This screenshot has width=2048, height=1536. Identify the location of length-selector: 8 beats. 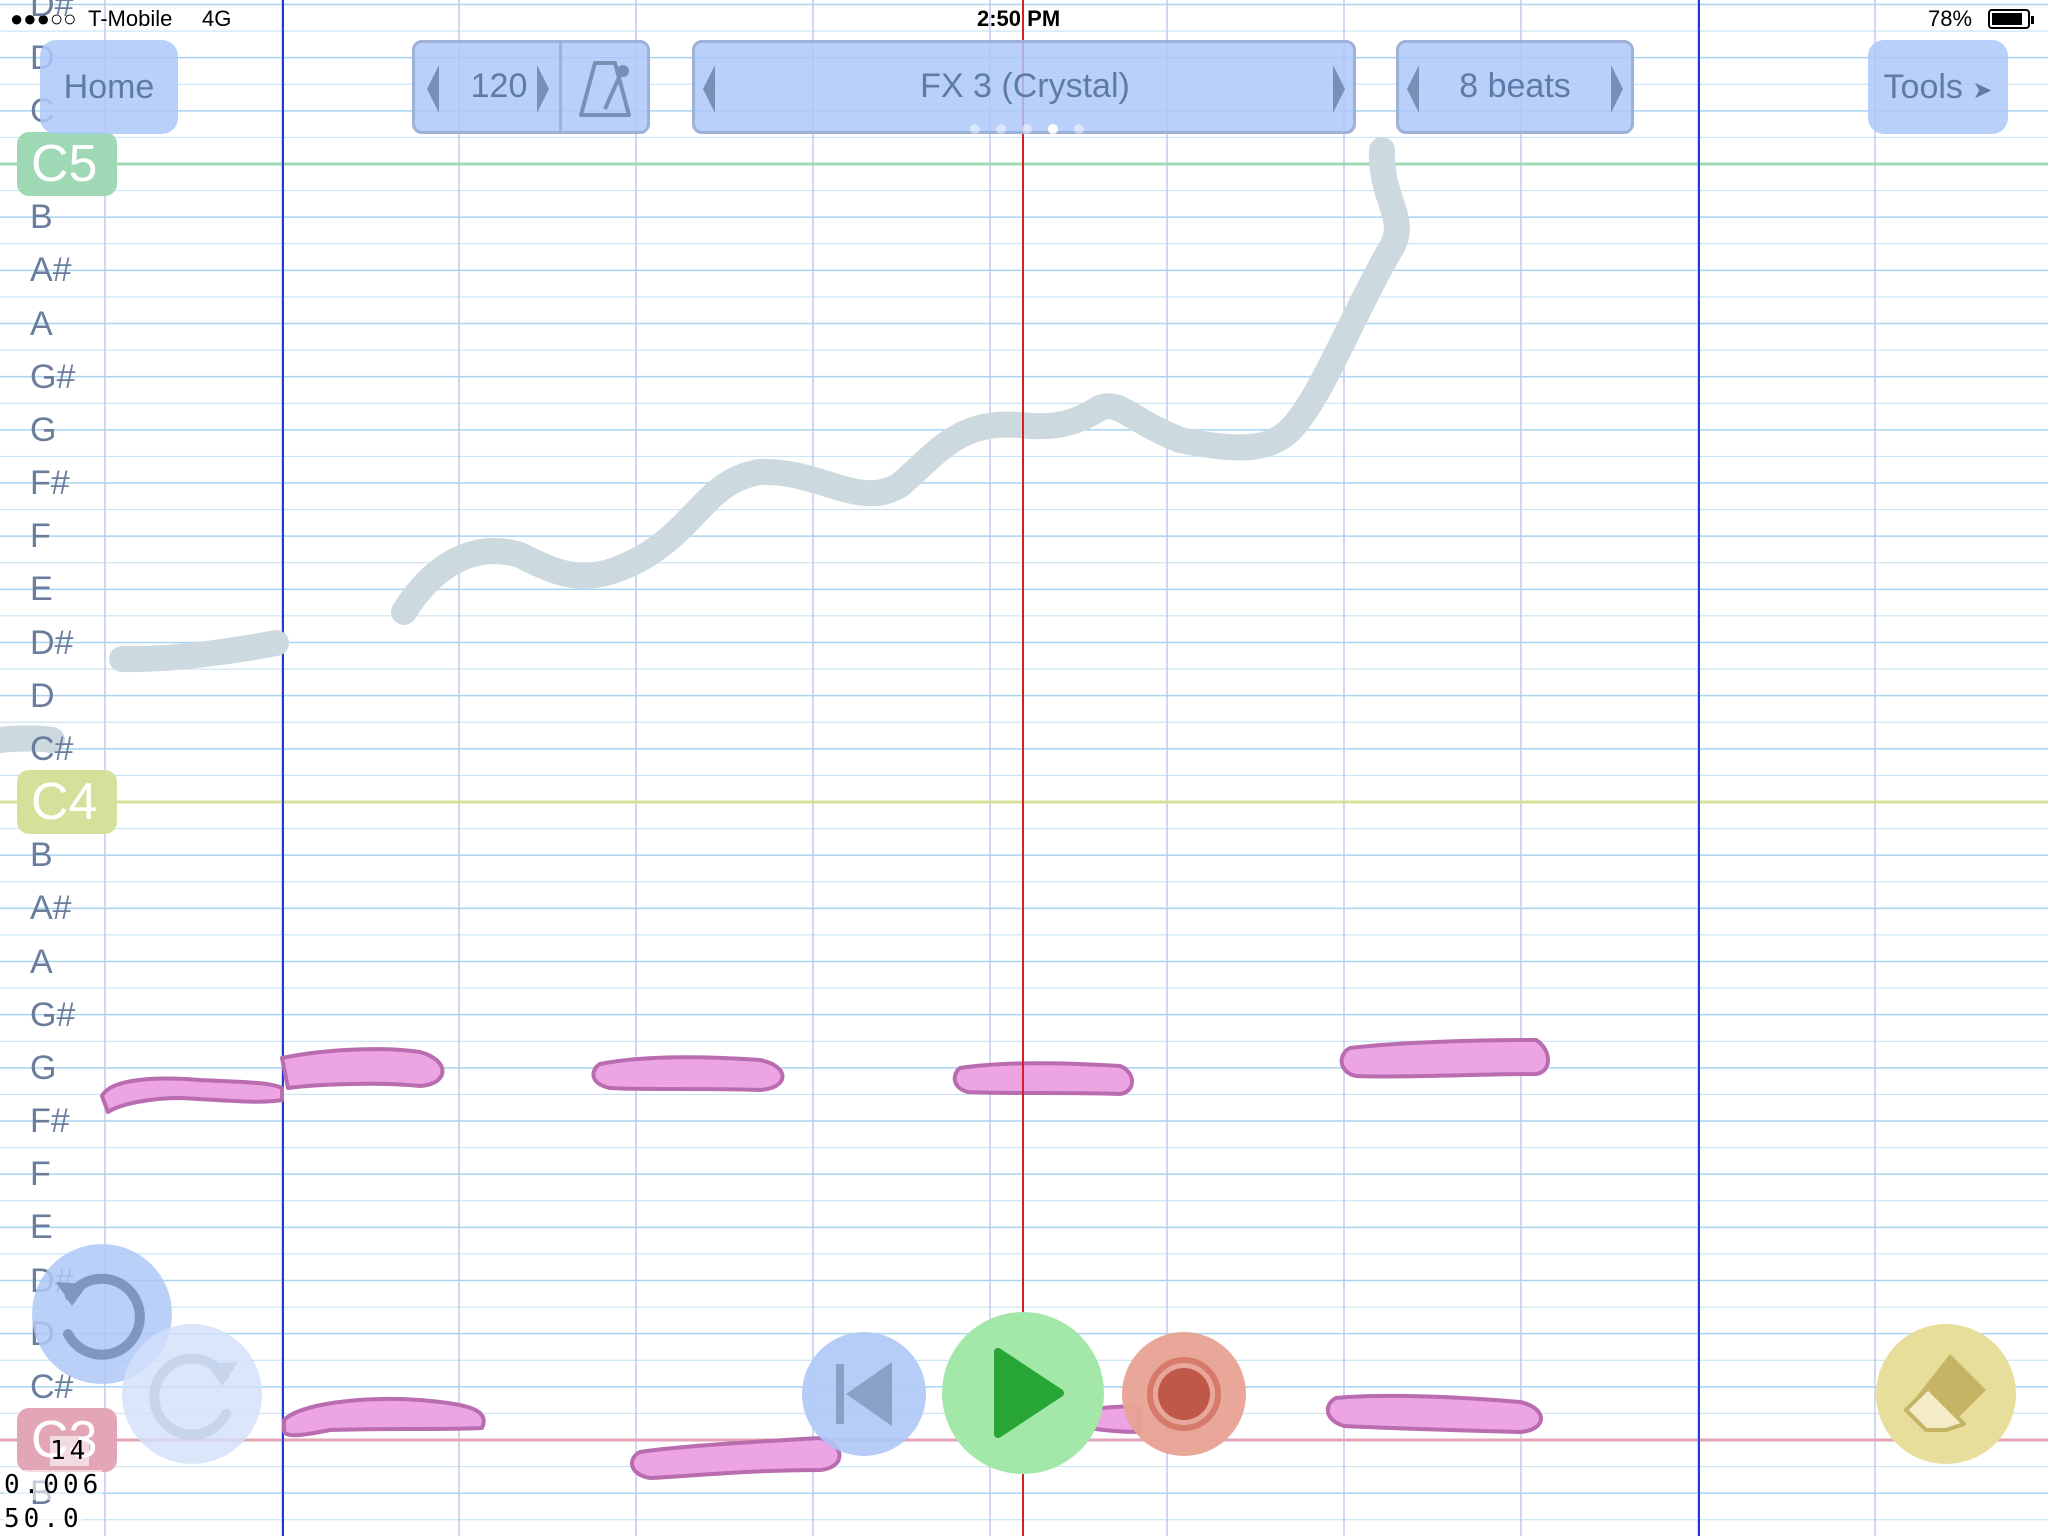
(1515, 87).